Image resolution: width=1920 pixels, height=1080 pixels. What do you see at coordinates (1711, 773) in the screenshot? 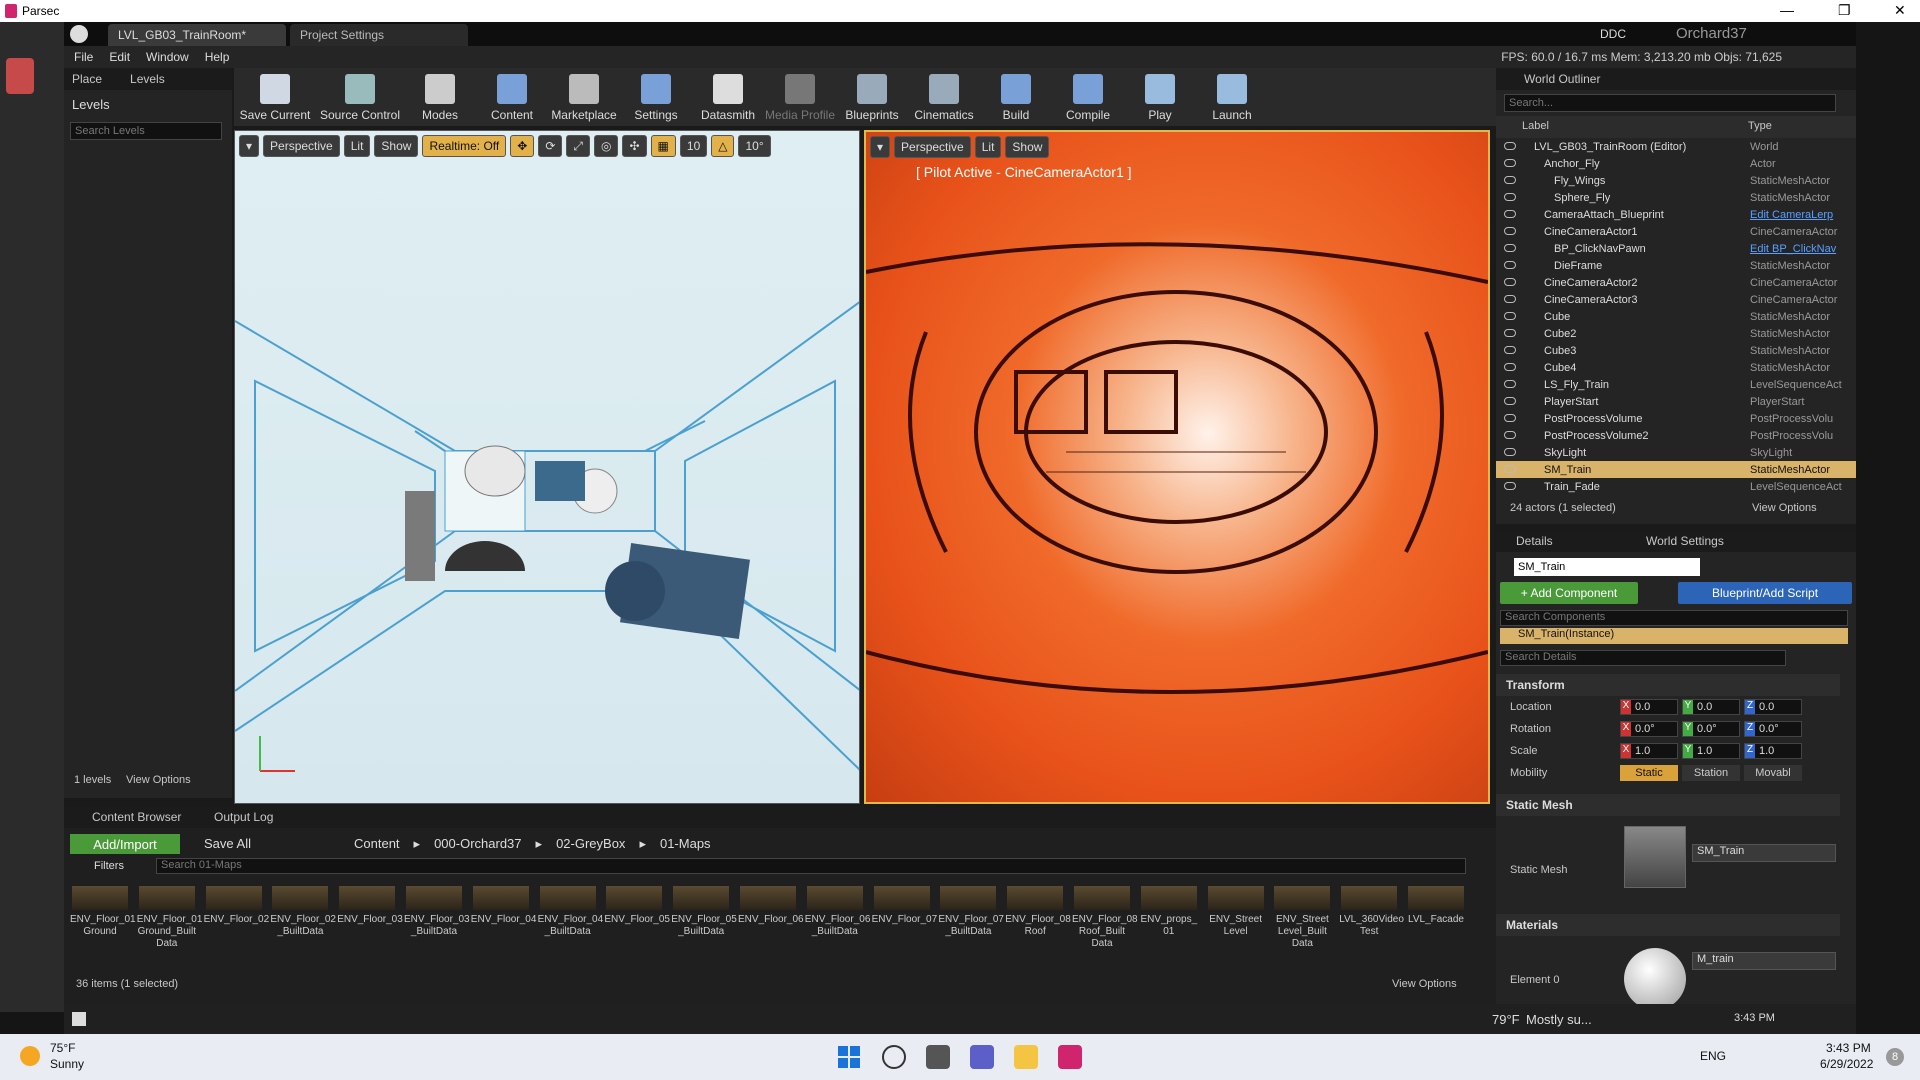
I see `mobility-station-button: Station` at bounding box center [1711, 773].